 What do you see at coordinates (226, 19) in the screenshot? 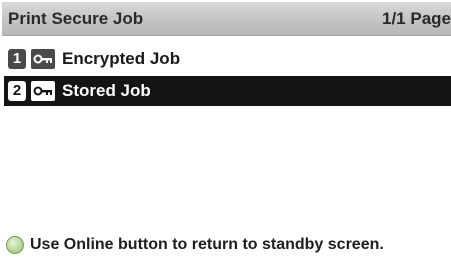
I see `title-bar: Print Secure Job 1/1 Page` at bounding box center [226, 19].